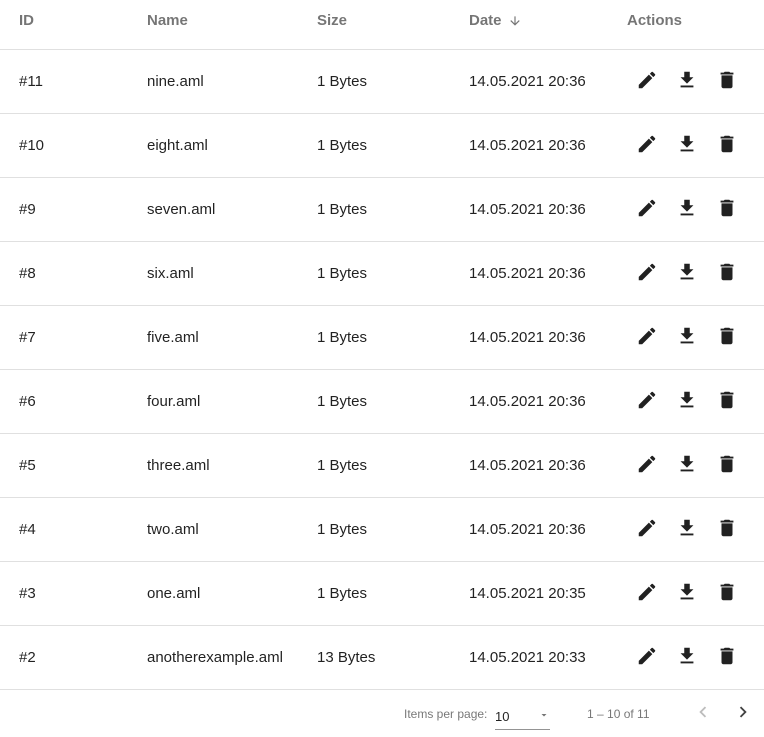  I want to click on items-per-page-label: Items per page:, so click(446, 713).